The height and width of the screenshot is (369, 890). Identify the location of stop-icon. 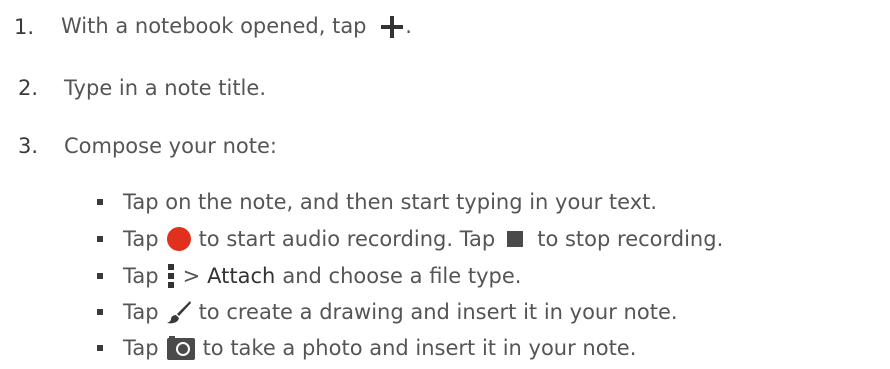
(515, 239).